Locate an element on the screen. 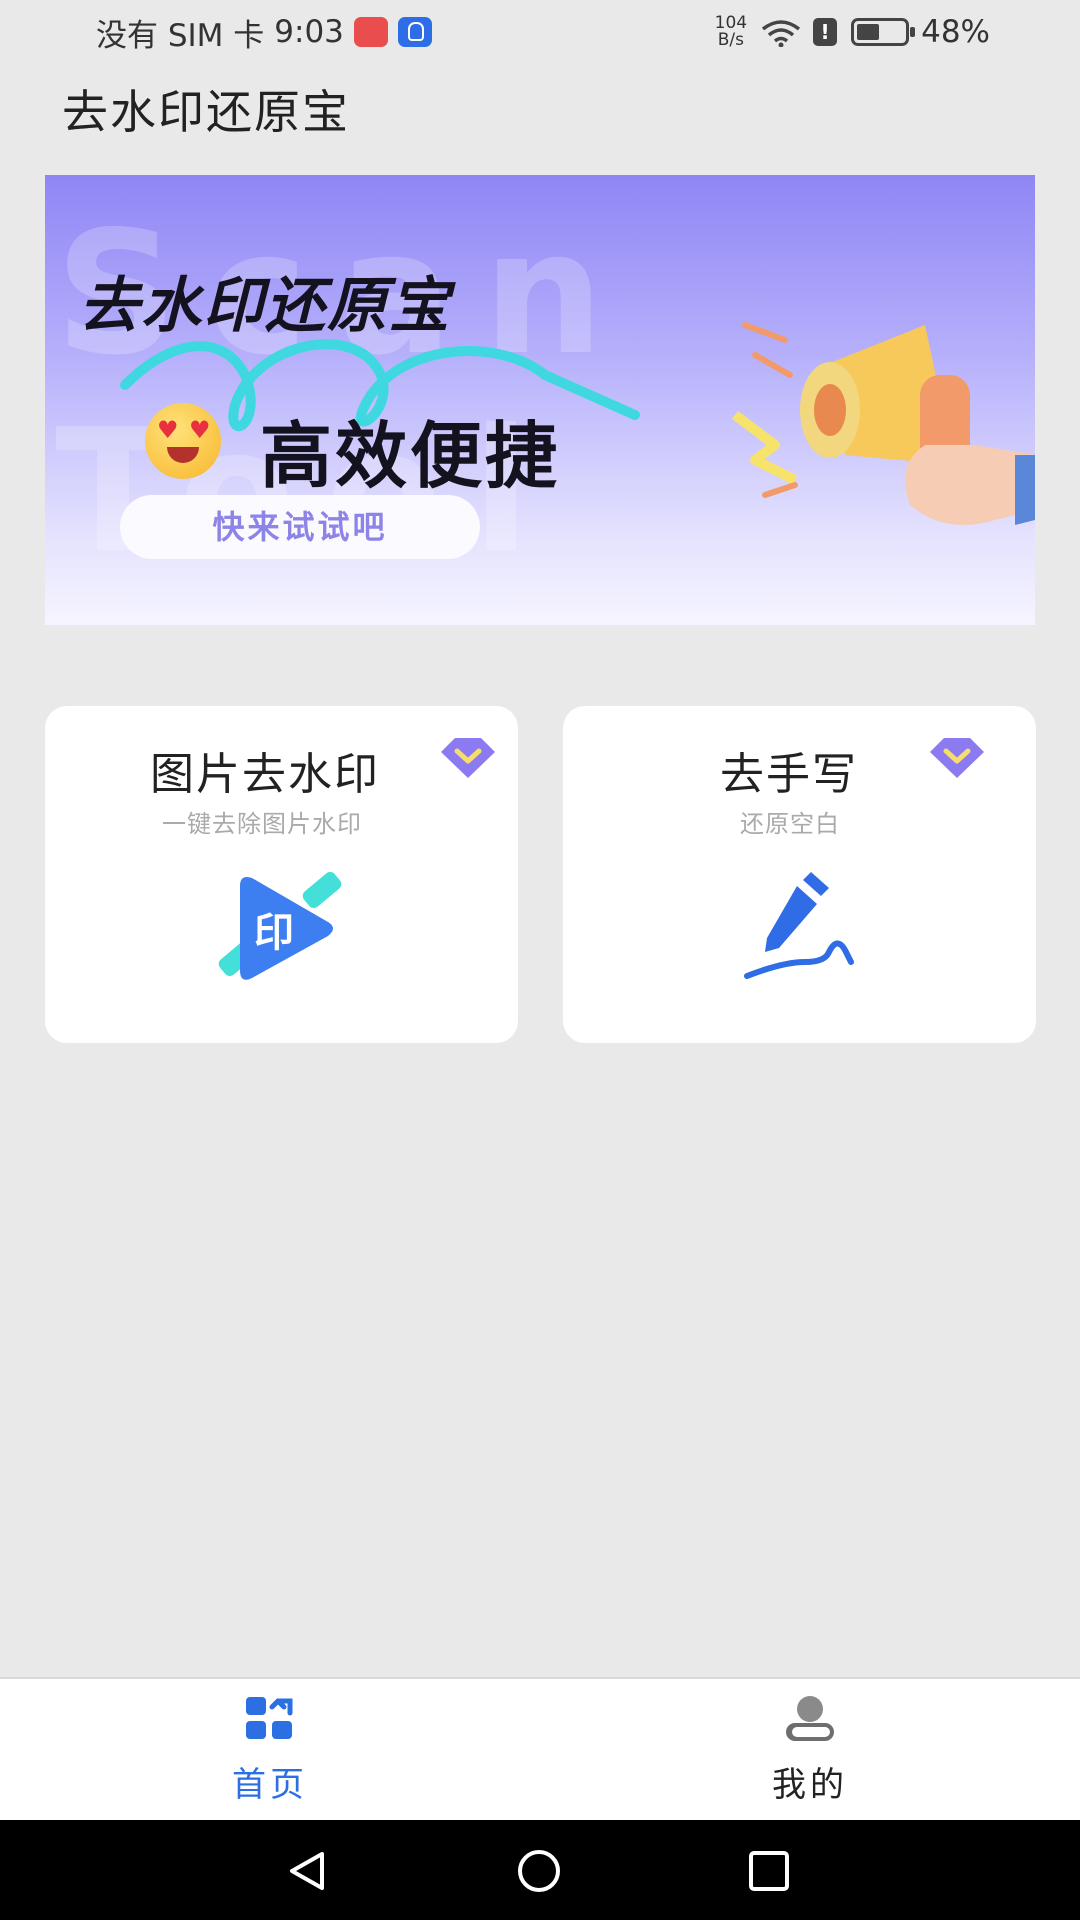 The height and width of the screenshot is (1920, 1080). profile-icon is located at coordinates (810, 1718).